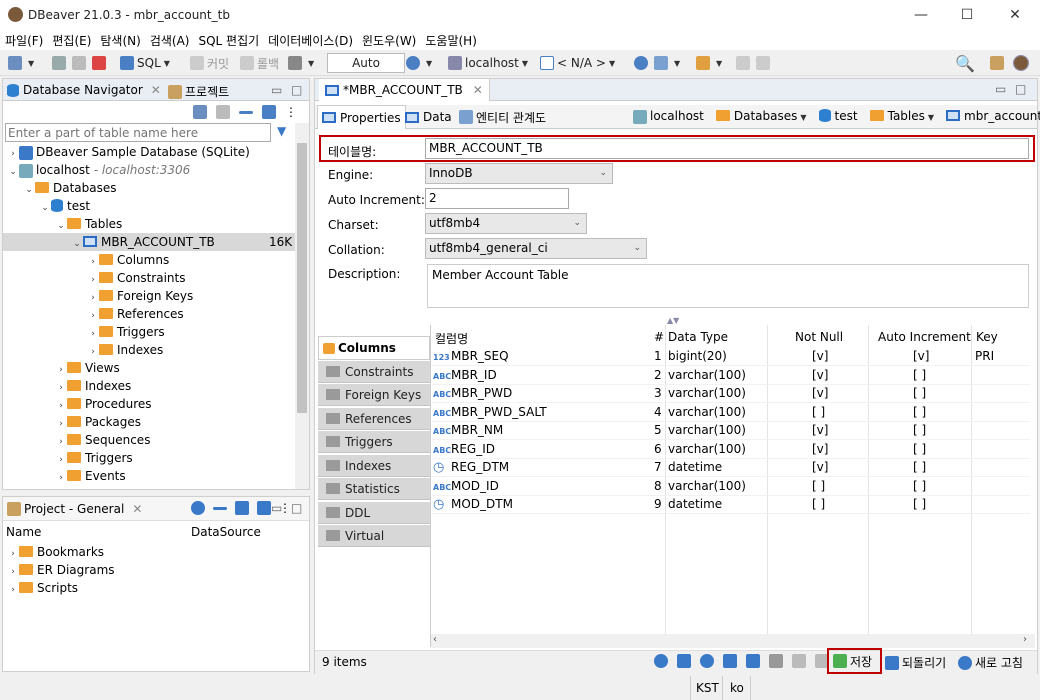 This screenshot has height=700, width=1040. I want to click on scrollbar-thumb, so click(302, 278).